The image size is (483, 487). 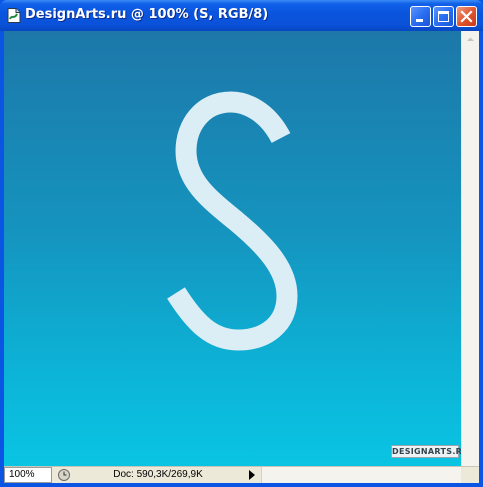 I want to click on close-icon, so click(x=466, y=16).